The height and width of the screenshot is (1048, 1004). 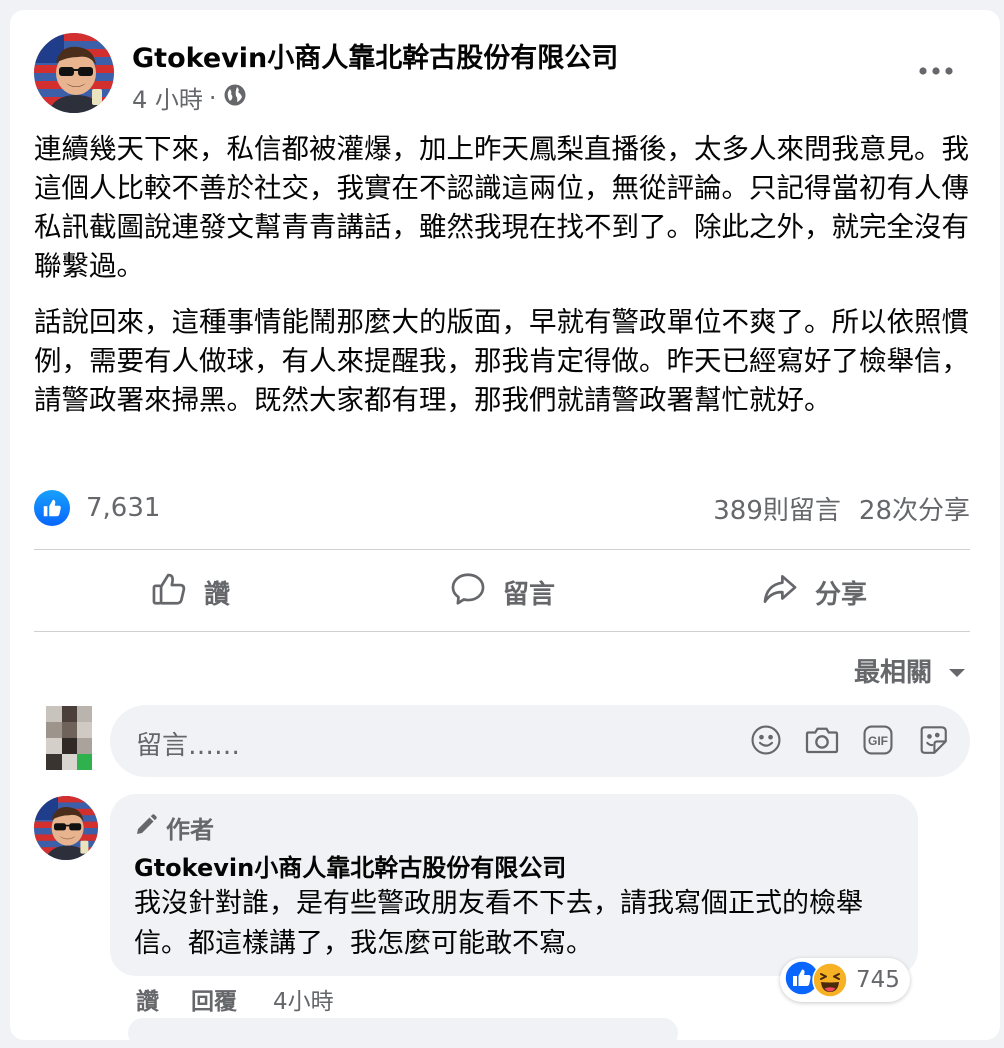 I want to click on thumbs-up-icon, so click(x=169, y=592).